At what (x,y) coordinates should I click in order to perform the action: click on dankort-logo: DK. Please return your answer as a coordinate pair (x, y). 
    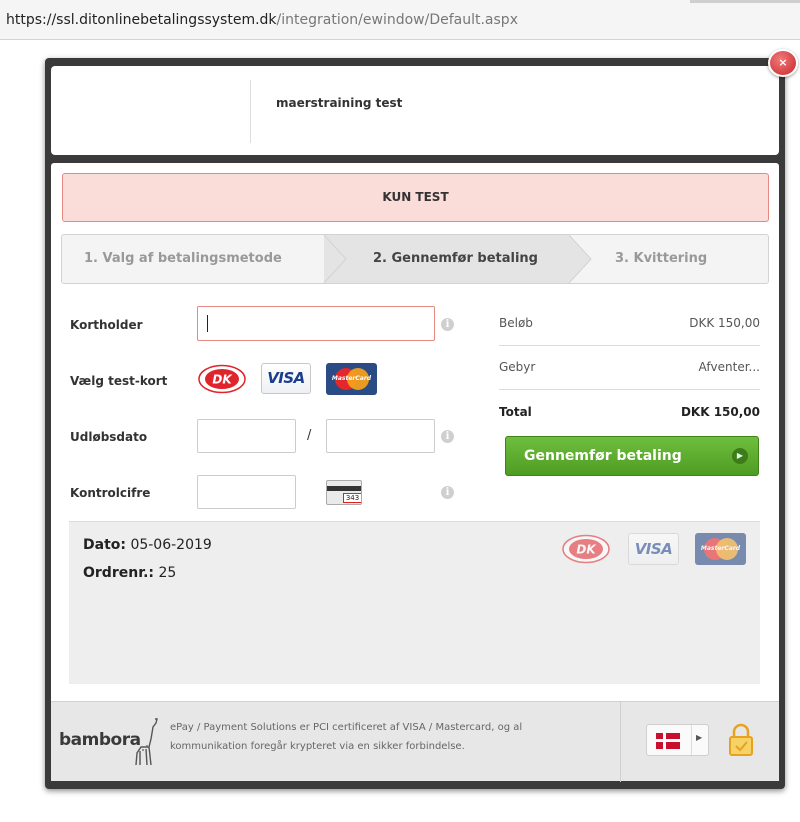
    Looking at the image, I should click on (586, 549).